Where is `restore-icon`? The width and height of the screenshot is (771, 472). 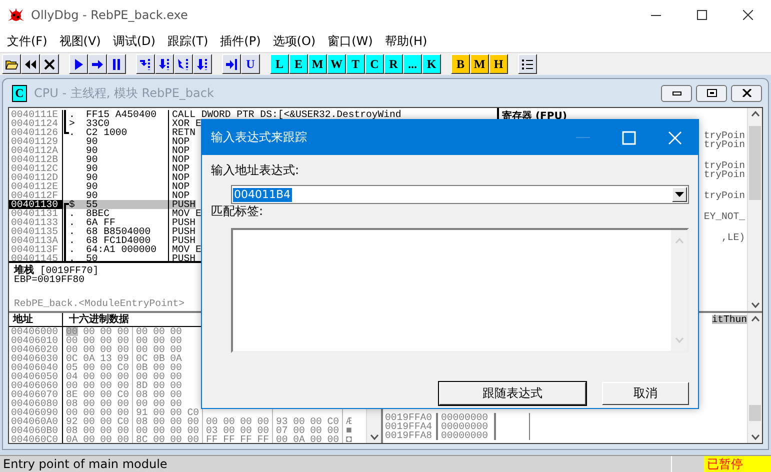 restore-icon is located at coordinates (711, 93).